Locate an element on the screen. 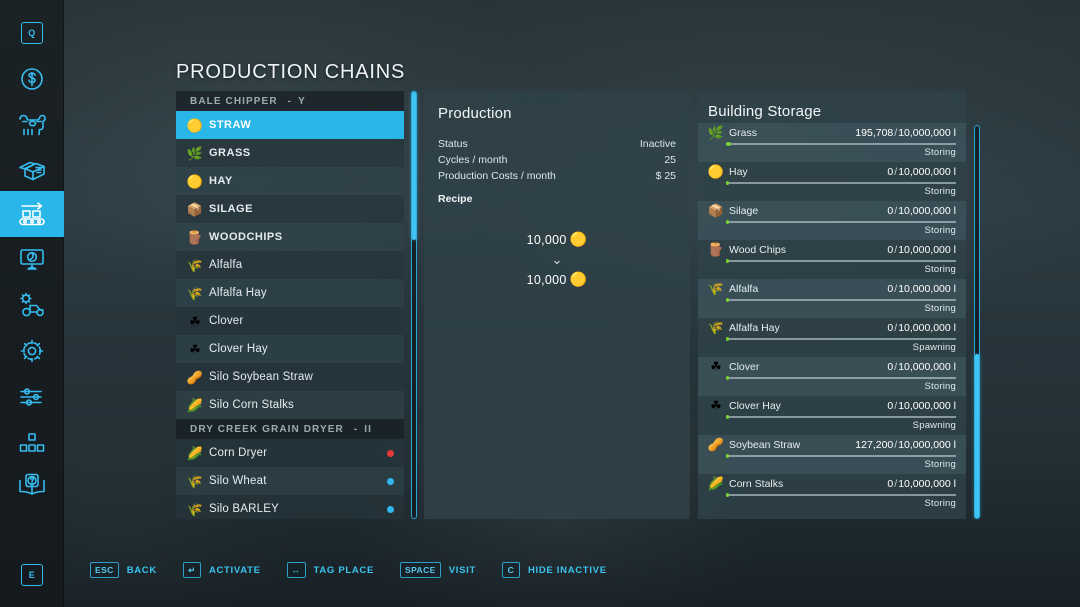 Image resolution: width=1080 pixels, height=607 pixels. shortcut-back: ESC BACK is located at coordinates (123, 570).